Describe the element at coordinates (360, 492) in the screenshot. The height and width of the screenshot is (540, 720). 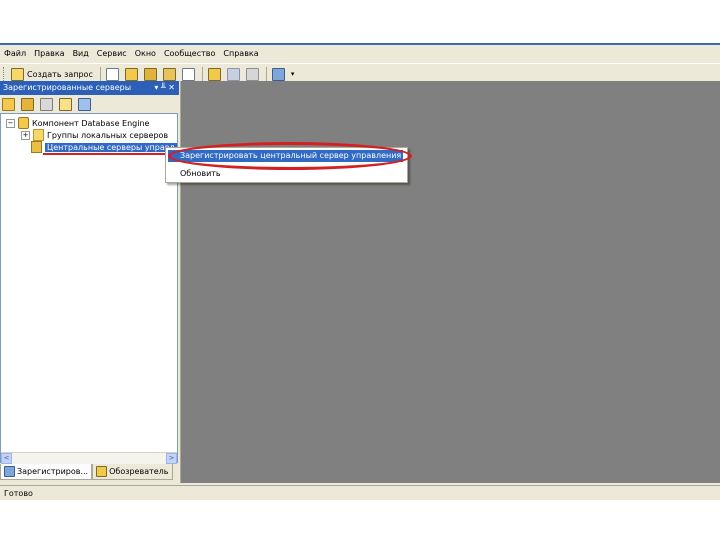
I see `status-bar: Готово` at that location.